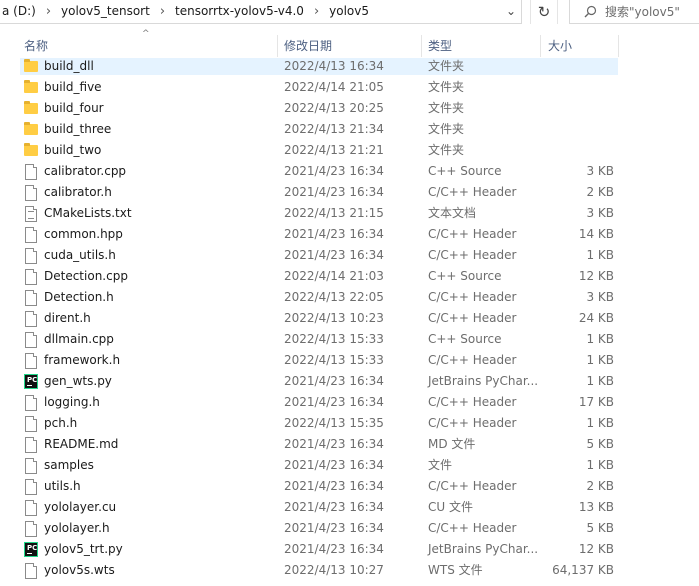 The width and height of the screenshot is (699, 586). I want to click on search-icon, so click(590, 11).